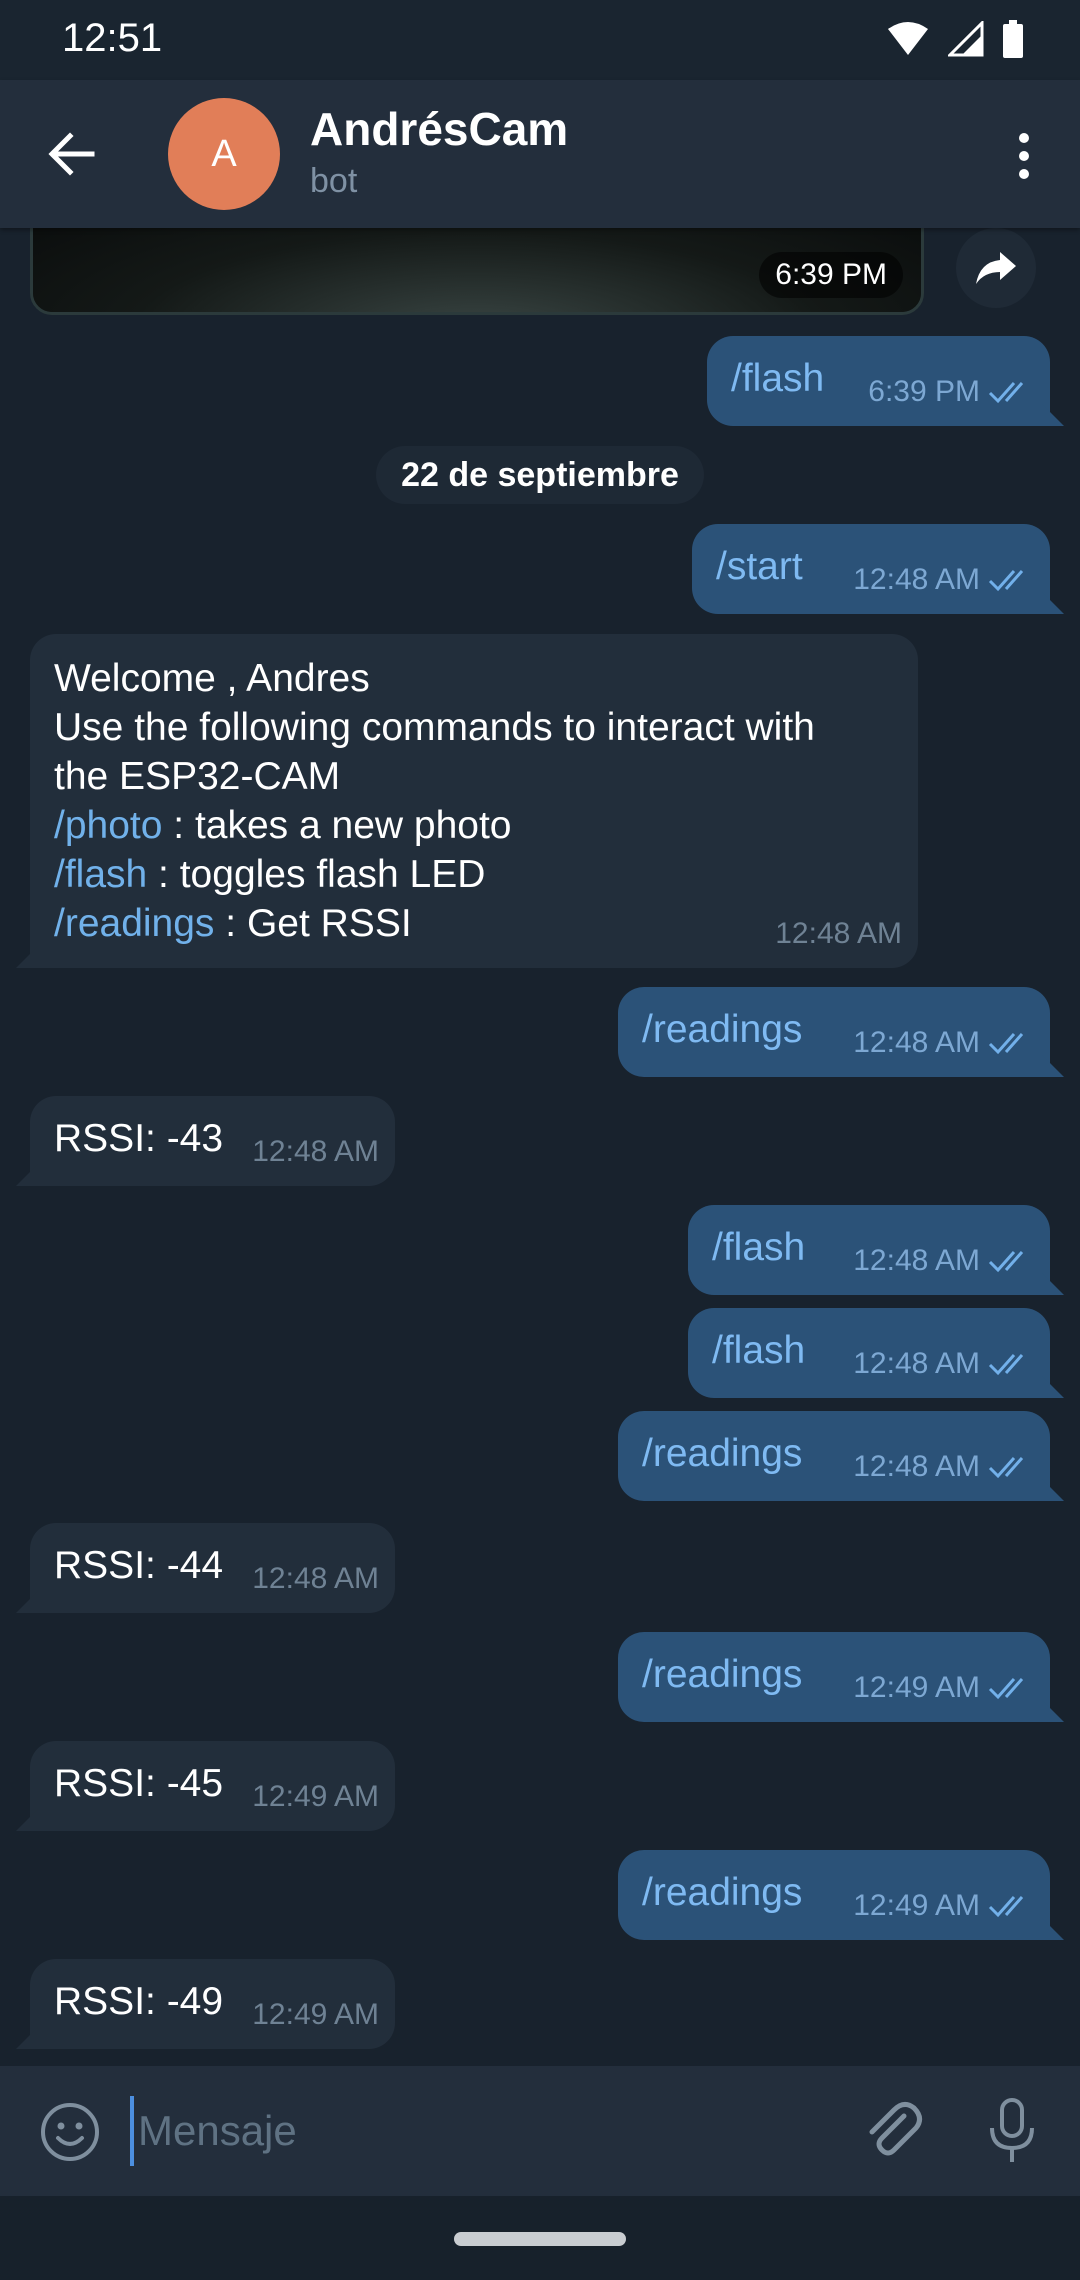  What do you see at coordinates (908, 38) in the screenshot?
I see `wifi-icon` at bounding box center [908, 38].